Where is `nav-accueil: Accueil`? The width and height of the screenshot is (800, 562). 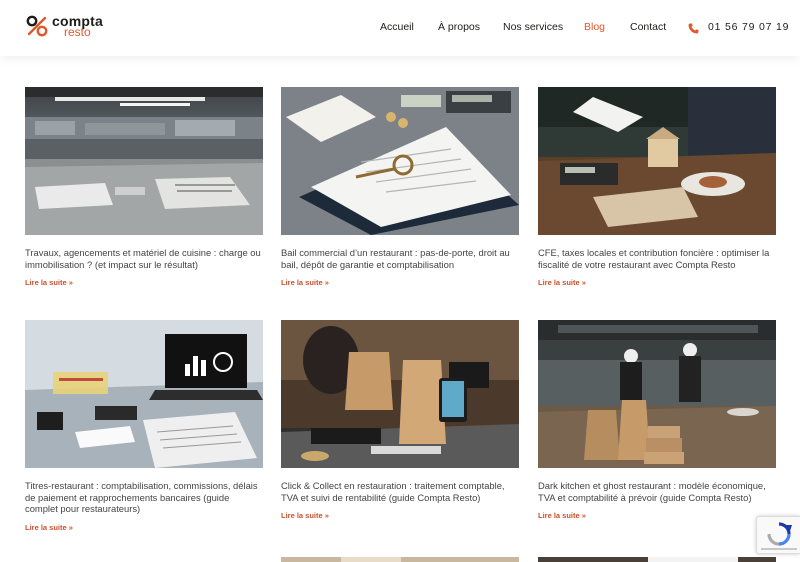
nav-accueil: Accueil is located at coordinates (397, 27).